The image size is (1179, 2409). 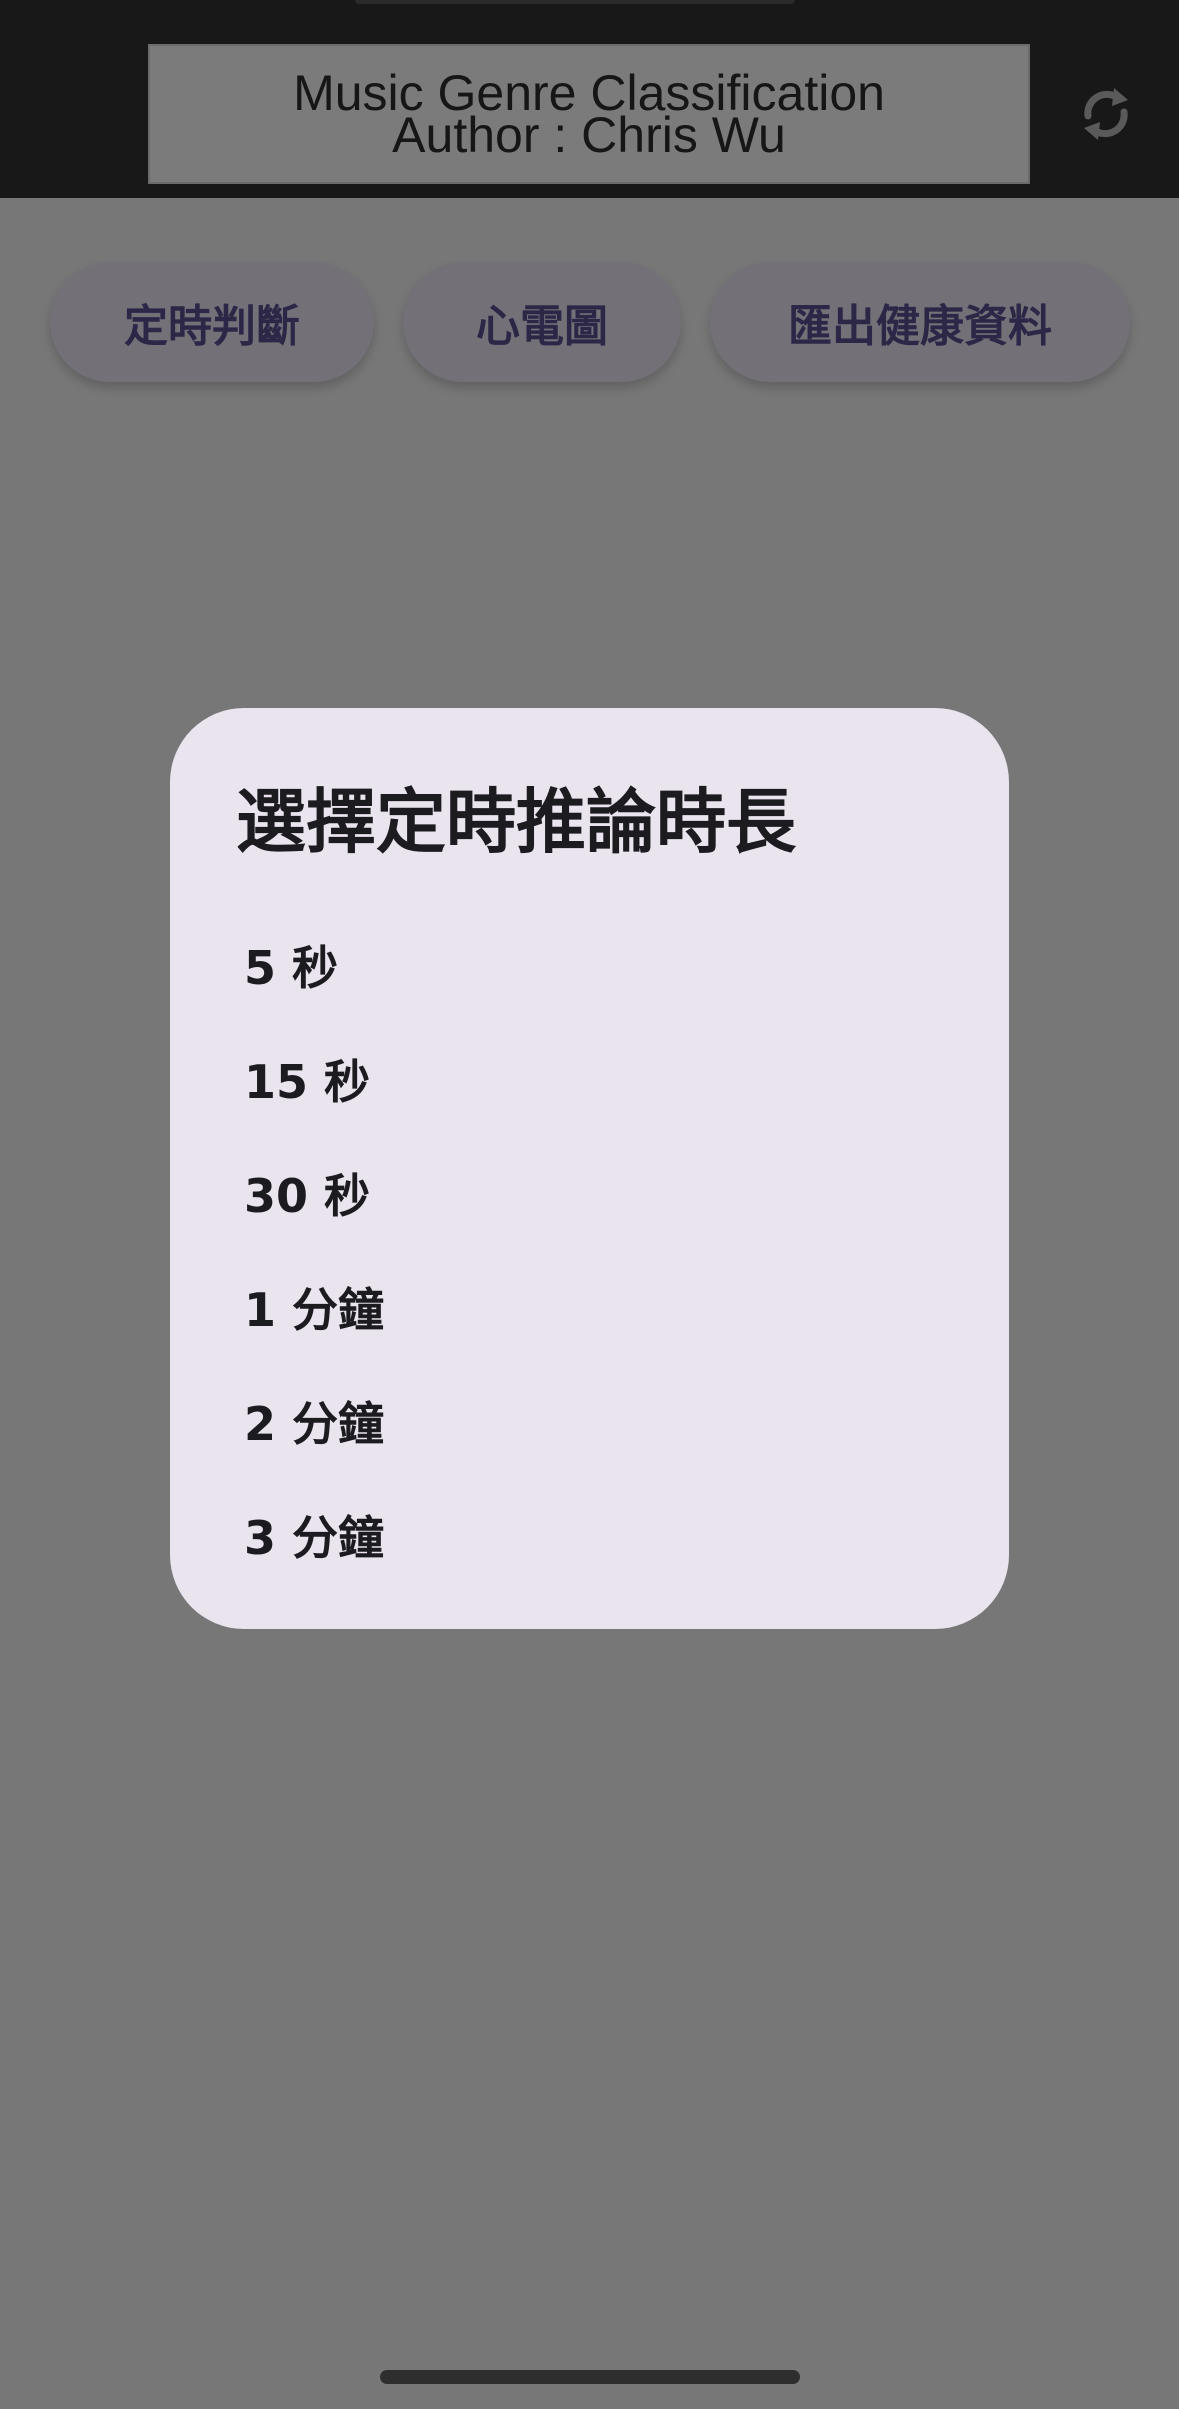 I want to click on refresh-button, so click(x=1106, y=114).